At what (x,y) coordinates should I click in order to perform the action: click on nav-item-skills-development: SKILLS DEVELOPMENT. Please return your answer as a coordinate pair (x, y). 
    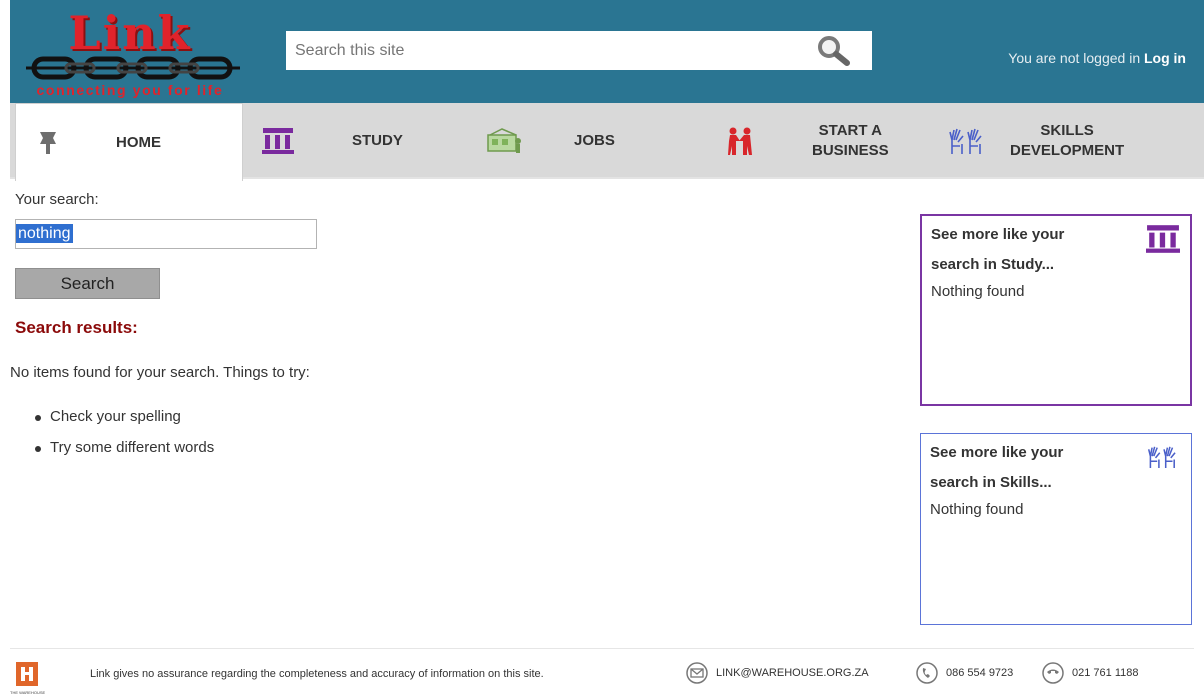
    Looking at the image, I should click on (1068, 141).